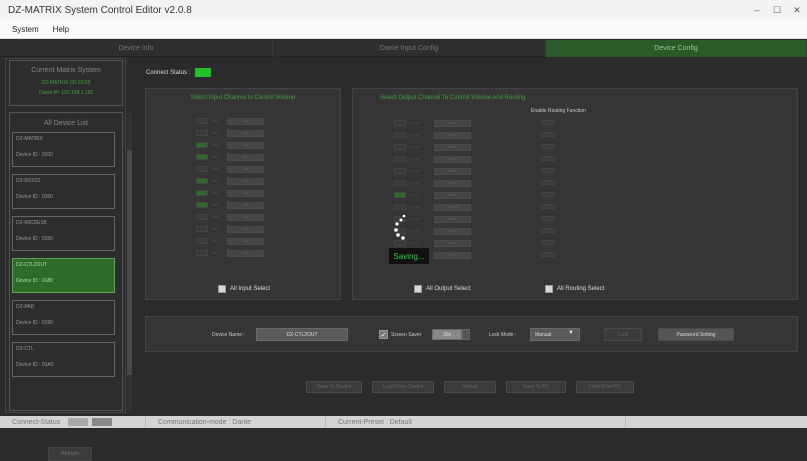  Describe the element at coordinates (452, 207) in the screenshot. I see `channel-name-field: OUT08` at that location.